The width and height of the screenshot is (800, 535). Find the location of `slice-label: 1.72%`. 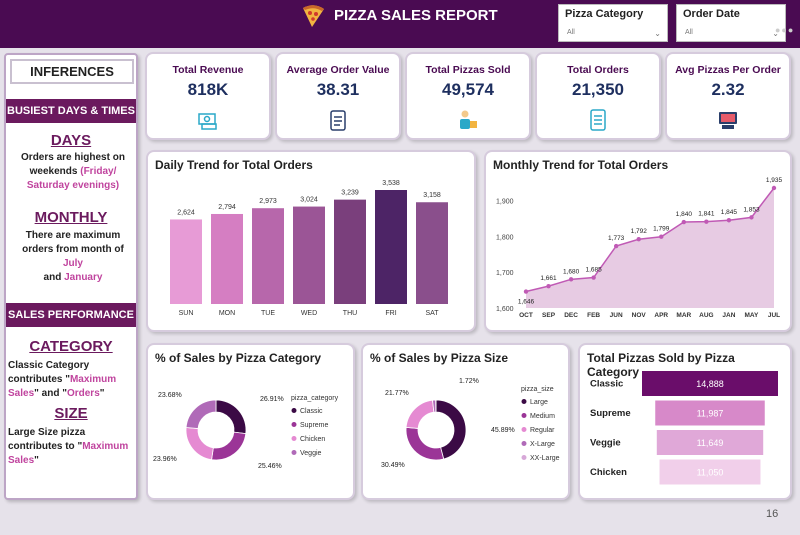

slice-label: 1.72% is located at coordinates (469, 381).